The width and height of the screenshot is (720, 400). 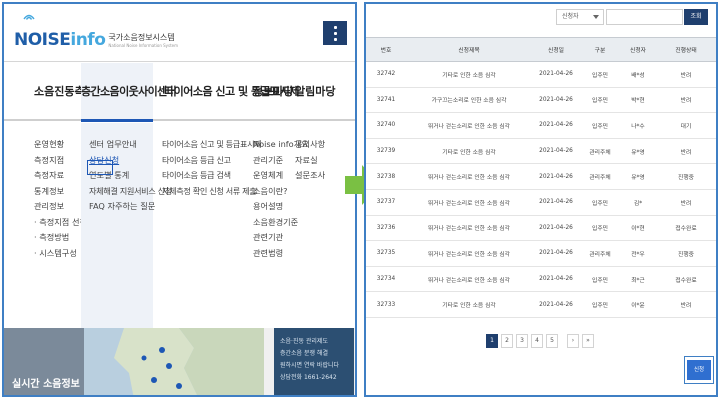 I want to click on submenu-link: 자체해결 지원서비스 신청, so click(x=130, y=192).